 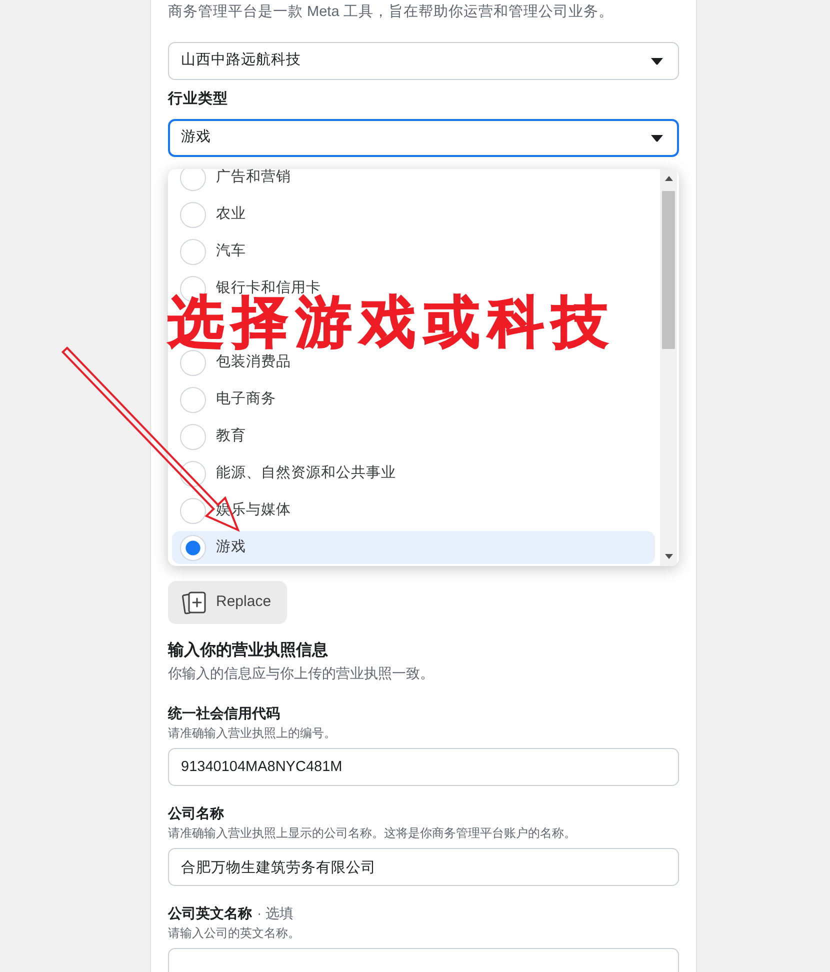 What do you see at coordinates (210, 913) in the screenshot?
I see `field-label: 公司英文名称` at bounding box center [210, 913].